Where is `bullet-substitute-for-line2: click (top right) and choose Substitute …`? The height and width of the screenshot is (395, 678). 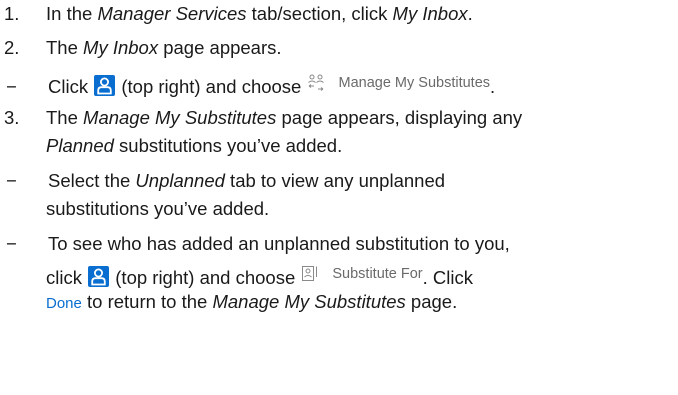 bullet-substitute-for-line2: click (top right) and choose Substitute … is located at coordinates (259, 276).